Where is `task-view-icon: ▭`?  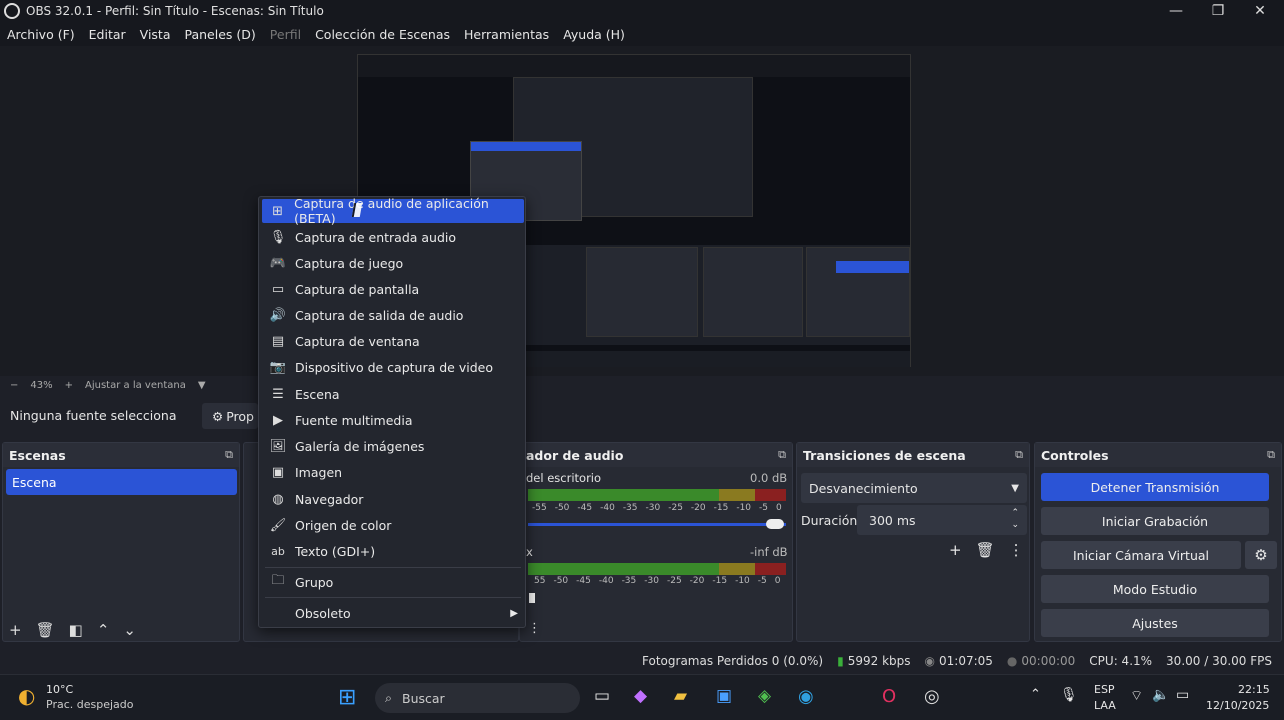
task-view-icon: ▭ is located at coordinates (602, 696).